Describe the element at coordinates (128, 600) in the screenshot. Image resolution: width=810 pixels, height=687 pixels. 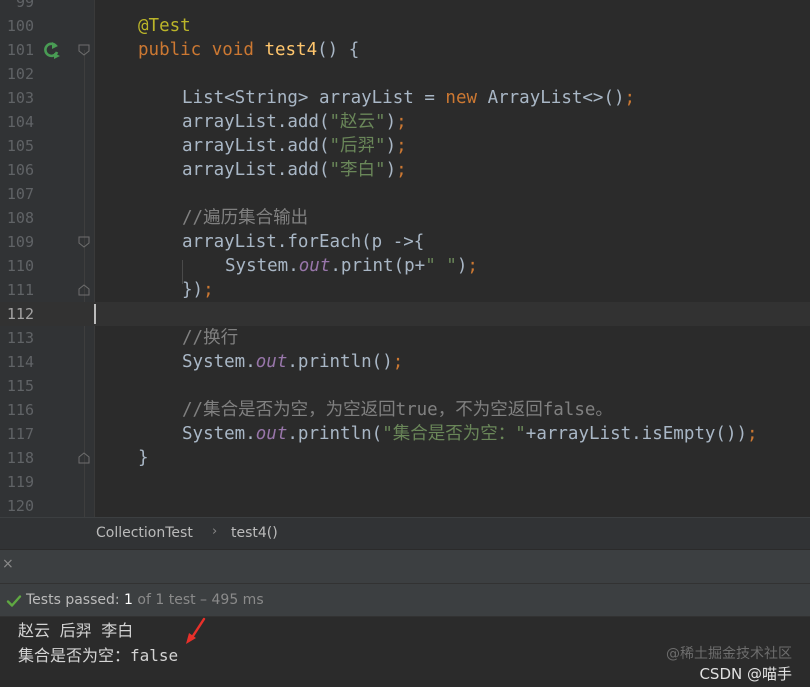
I see `test-passed-count: 1` at that location.